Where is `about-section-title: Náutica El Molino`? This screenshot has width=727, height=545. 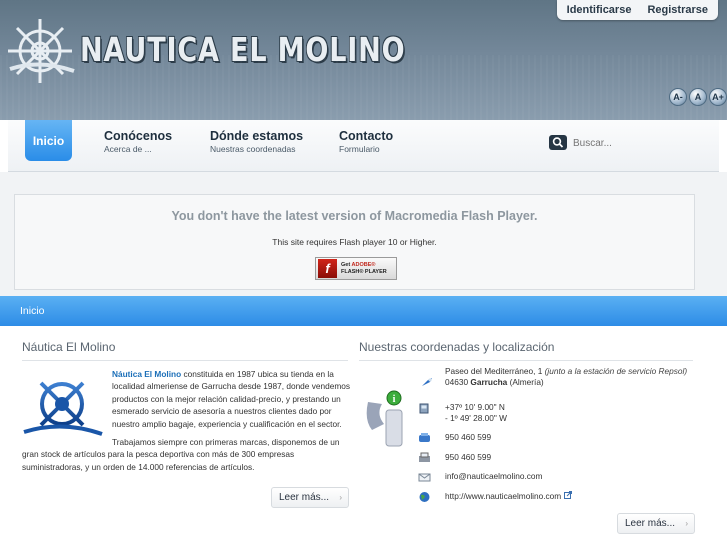 about-section-title: Náutica El Molino is located at coordinates (185, 350).